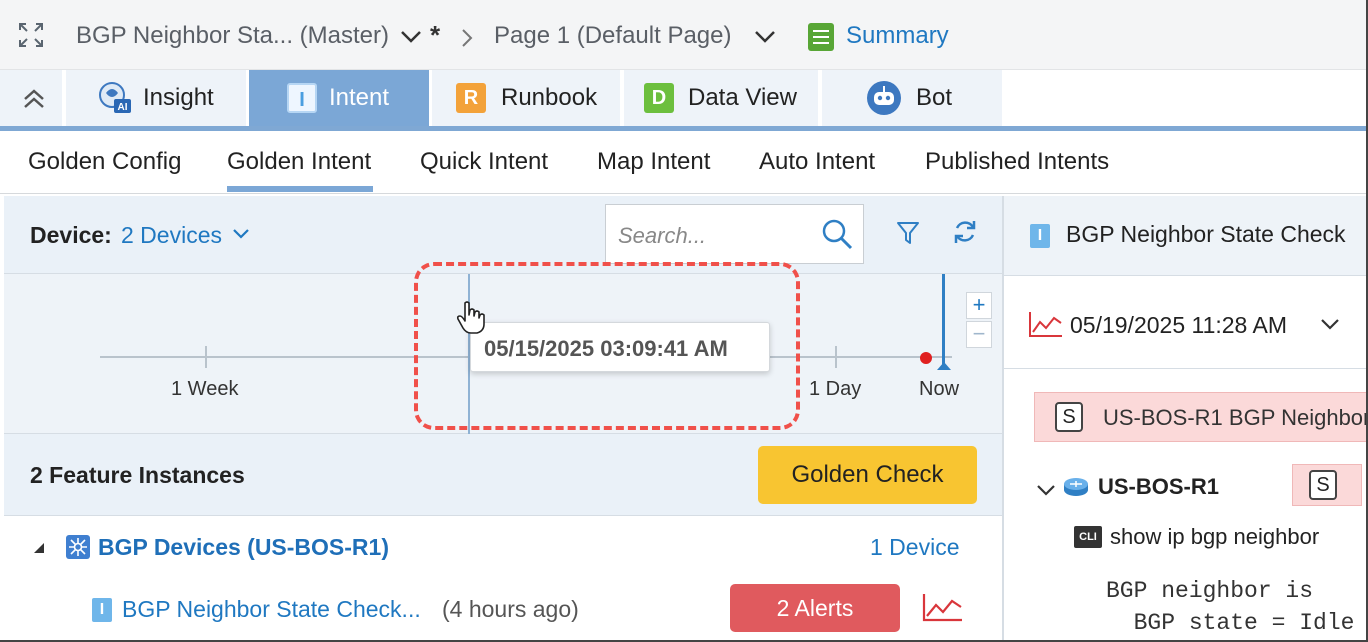  I want to click on tab-label: Data View, so click(742, 97).